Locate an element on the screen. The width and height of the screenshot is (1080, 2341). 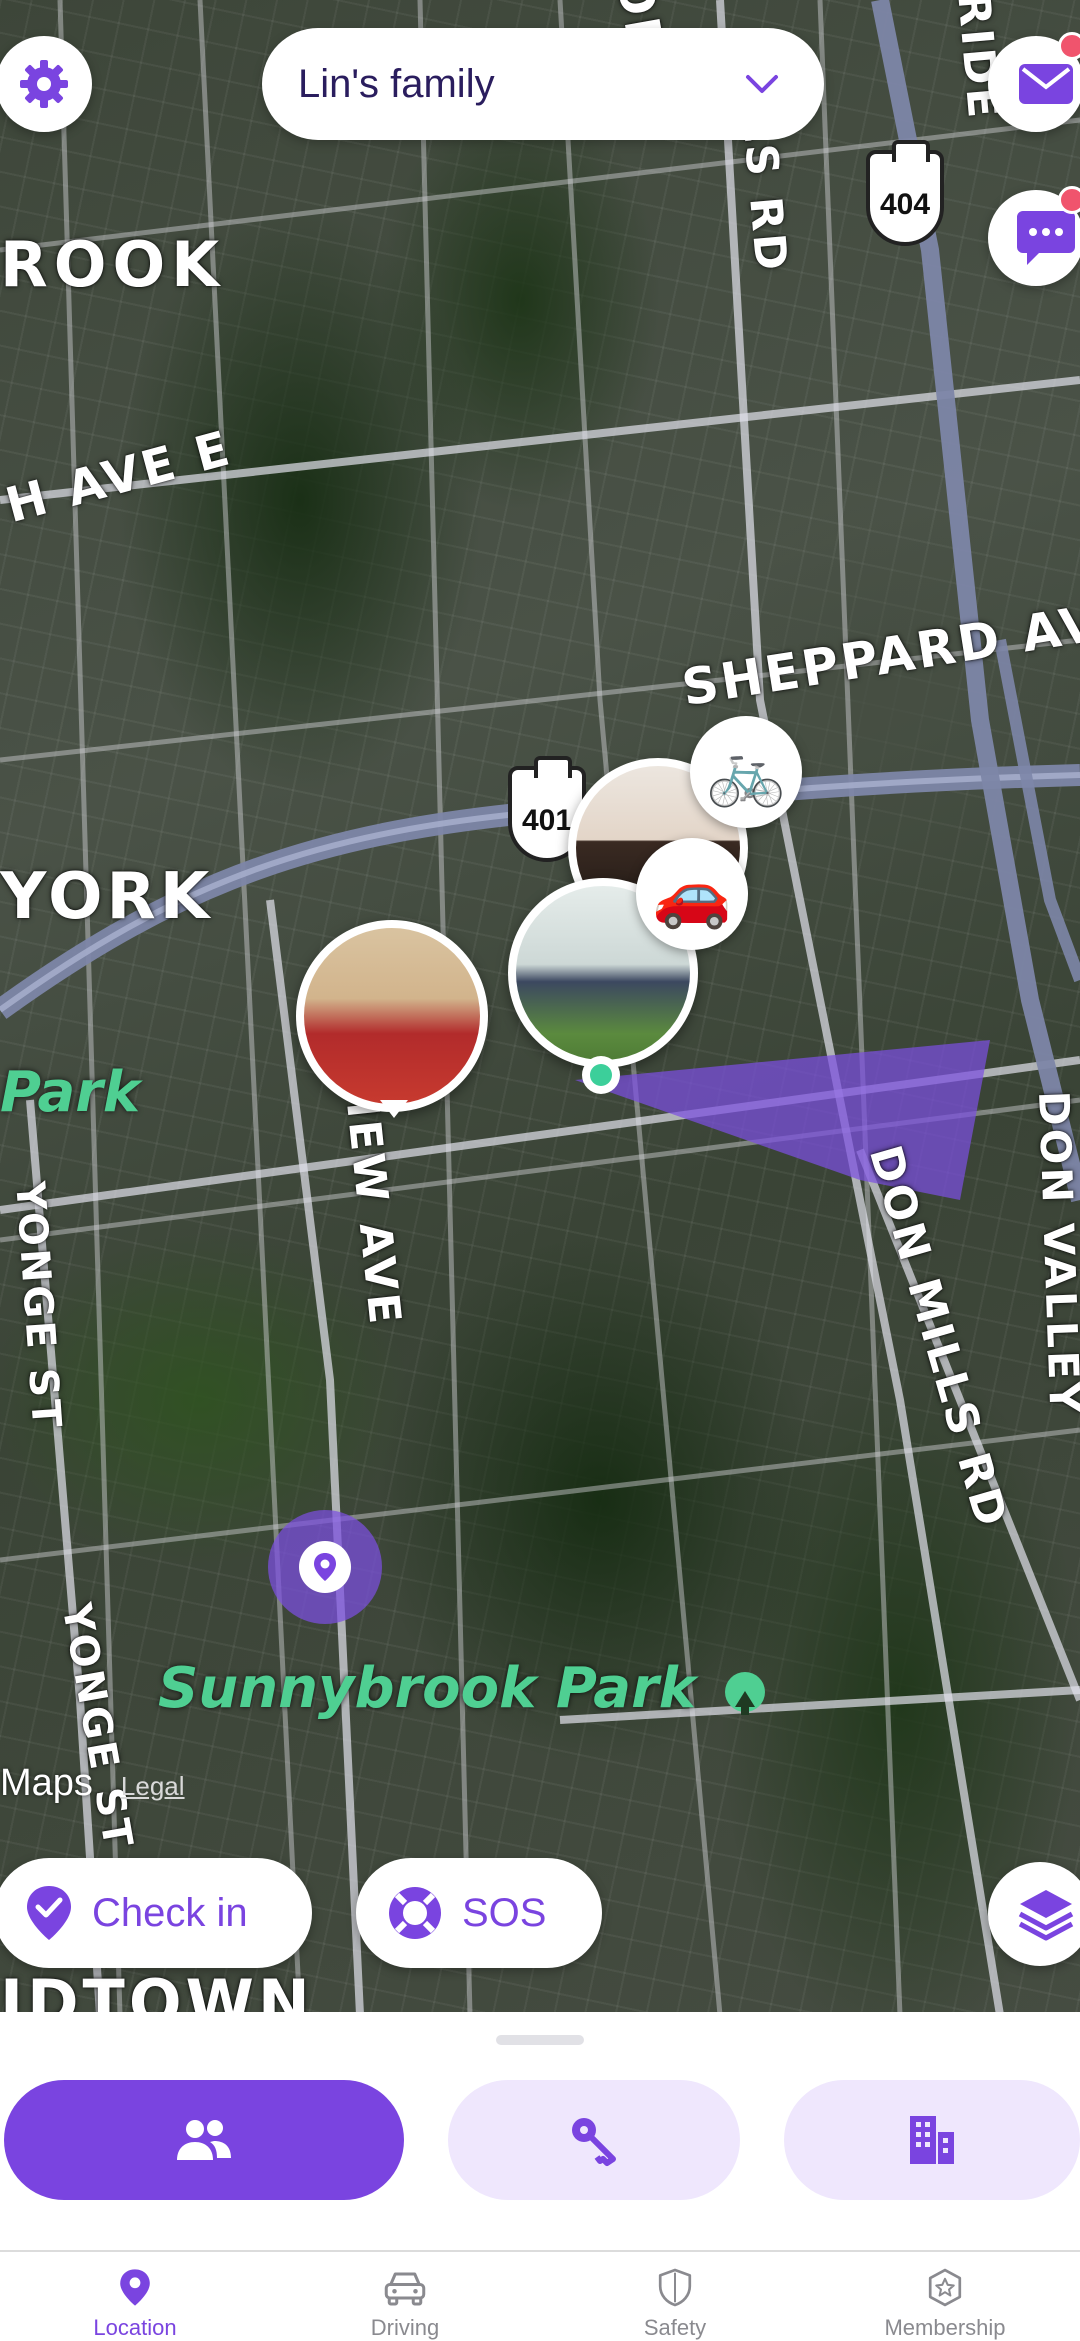
highway-404-number: 404 is located at coordinates (905, 204).